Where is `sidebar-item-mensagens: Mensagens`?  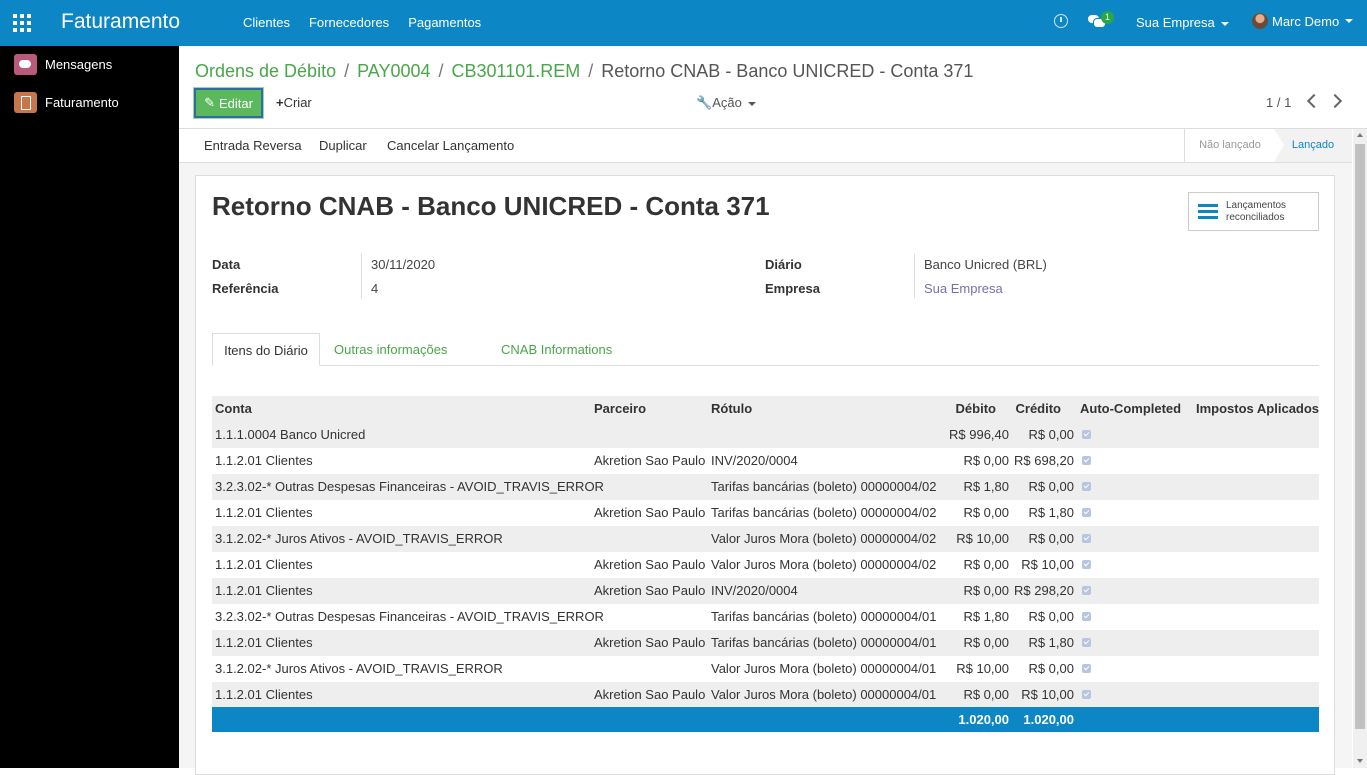 sidebar-item-mensagens: Mensagens is located at coordinates (63, 64).